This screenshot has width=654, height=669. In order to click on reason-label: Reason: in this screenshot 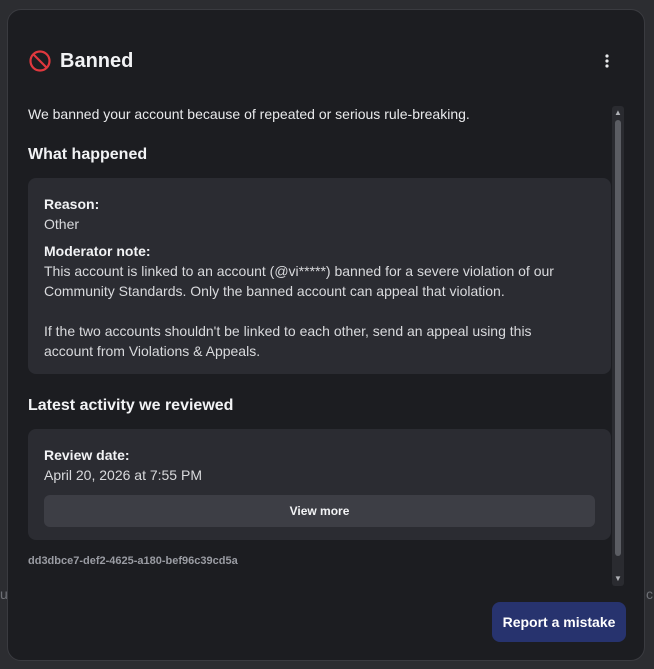, I will do `click(72, 204)`.